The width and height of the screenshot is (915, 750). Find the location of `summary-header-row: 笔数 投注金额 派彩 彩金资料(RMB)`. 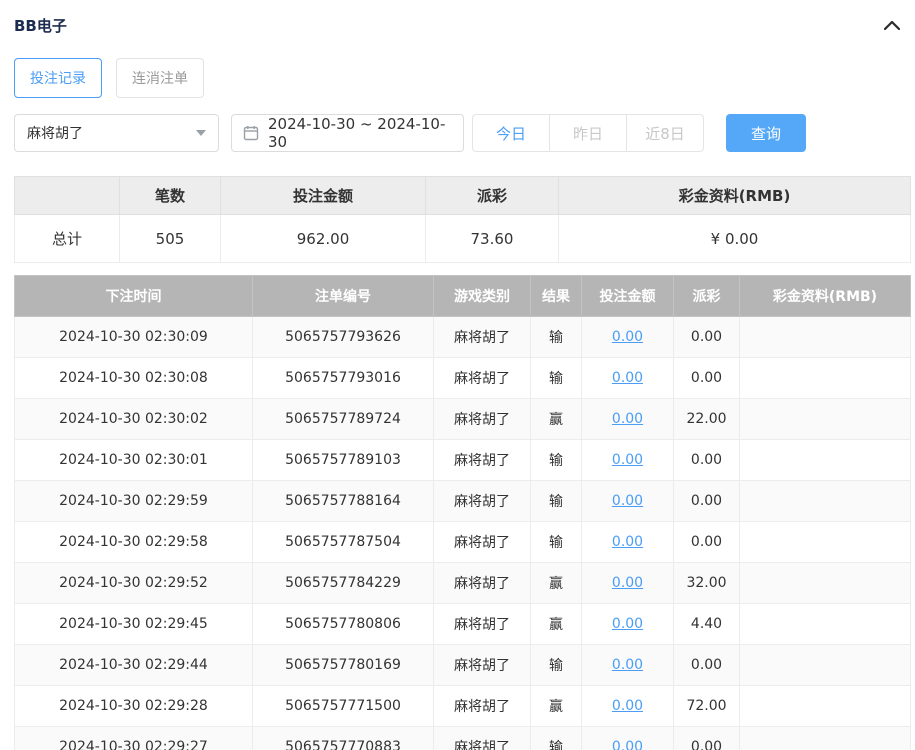

summary-header-row: 笔数 投注金额 派彩 彩金资料(RMB) is located at coordinates (462, 195).